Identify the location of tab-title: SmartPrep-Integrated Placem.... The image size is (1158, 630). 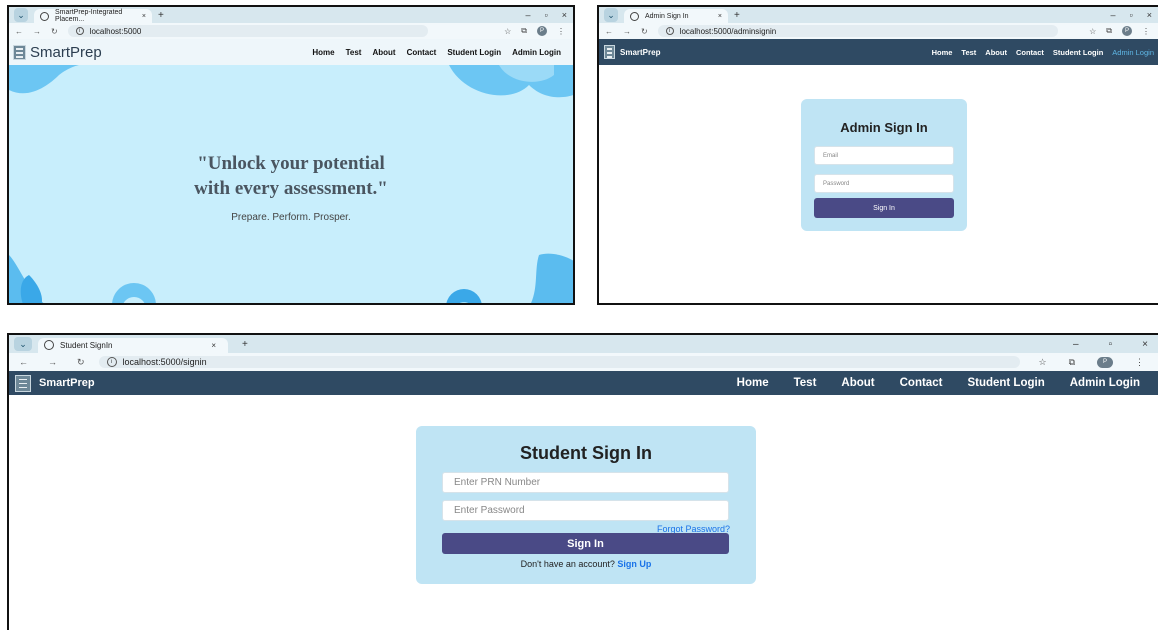
(89, 16).